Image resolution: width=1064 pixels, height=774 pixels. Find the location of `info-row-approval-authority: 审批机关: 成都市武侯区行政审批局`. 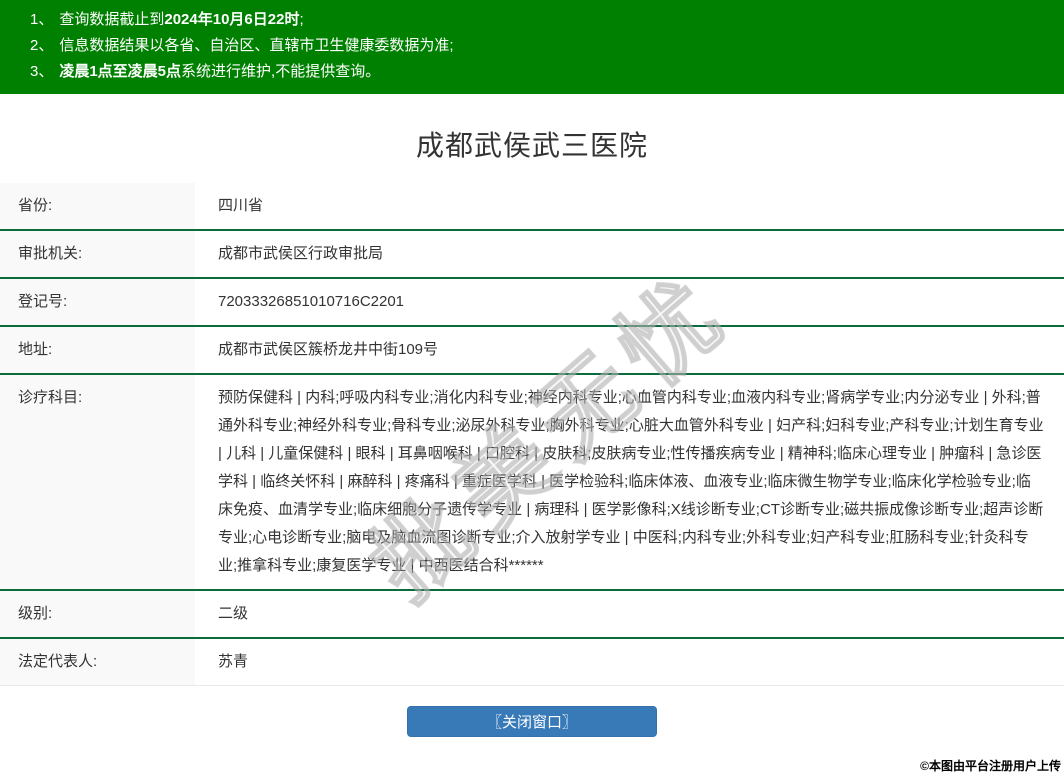

info-row-approval-authority: 审批机关: 成都市武侯区行政审批局 is located at coordinates (532, 253).